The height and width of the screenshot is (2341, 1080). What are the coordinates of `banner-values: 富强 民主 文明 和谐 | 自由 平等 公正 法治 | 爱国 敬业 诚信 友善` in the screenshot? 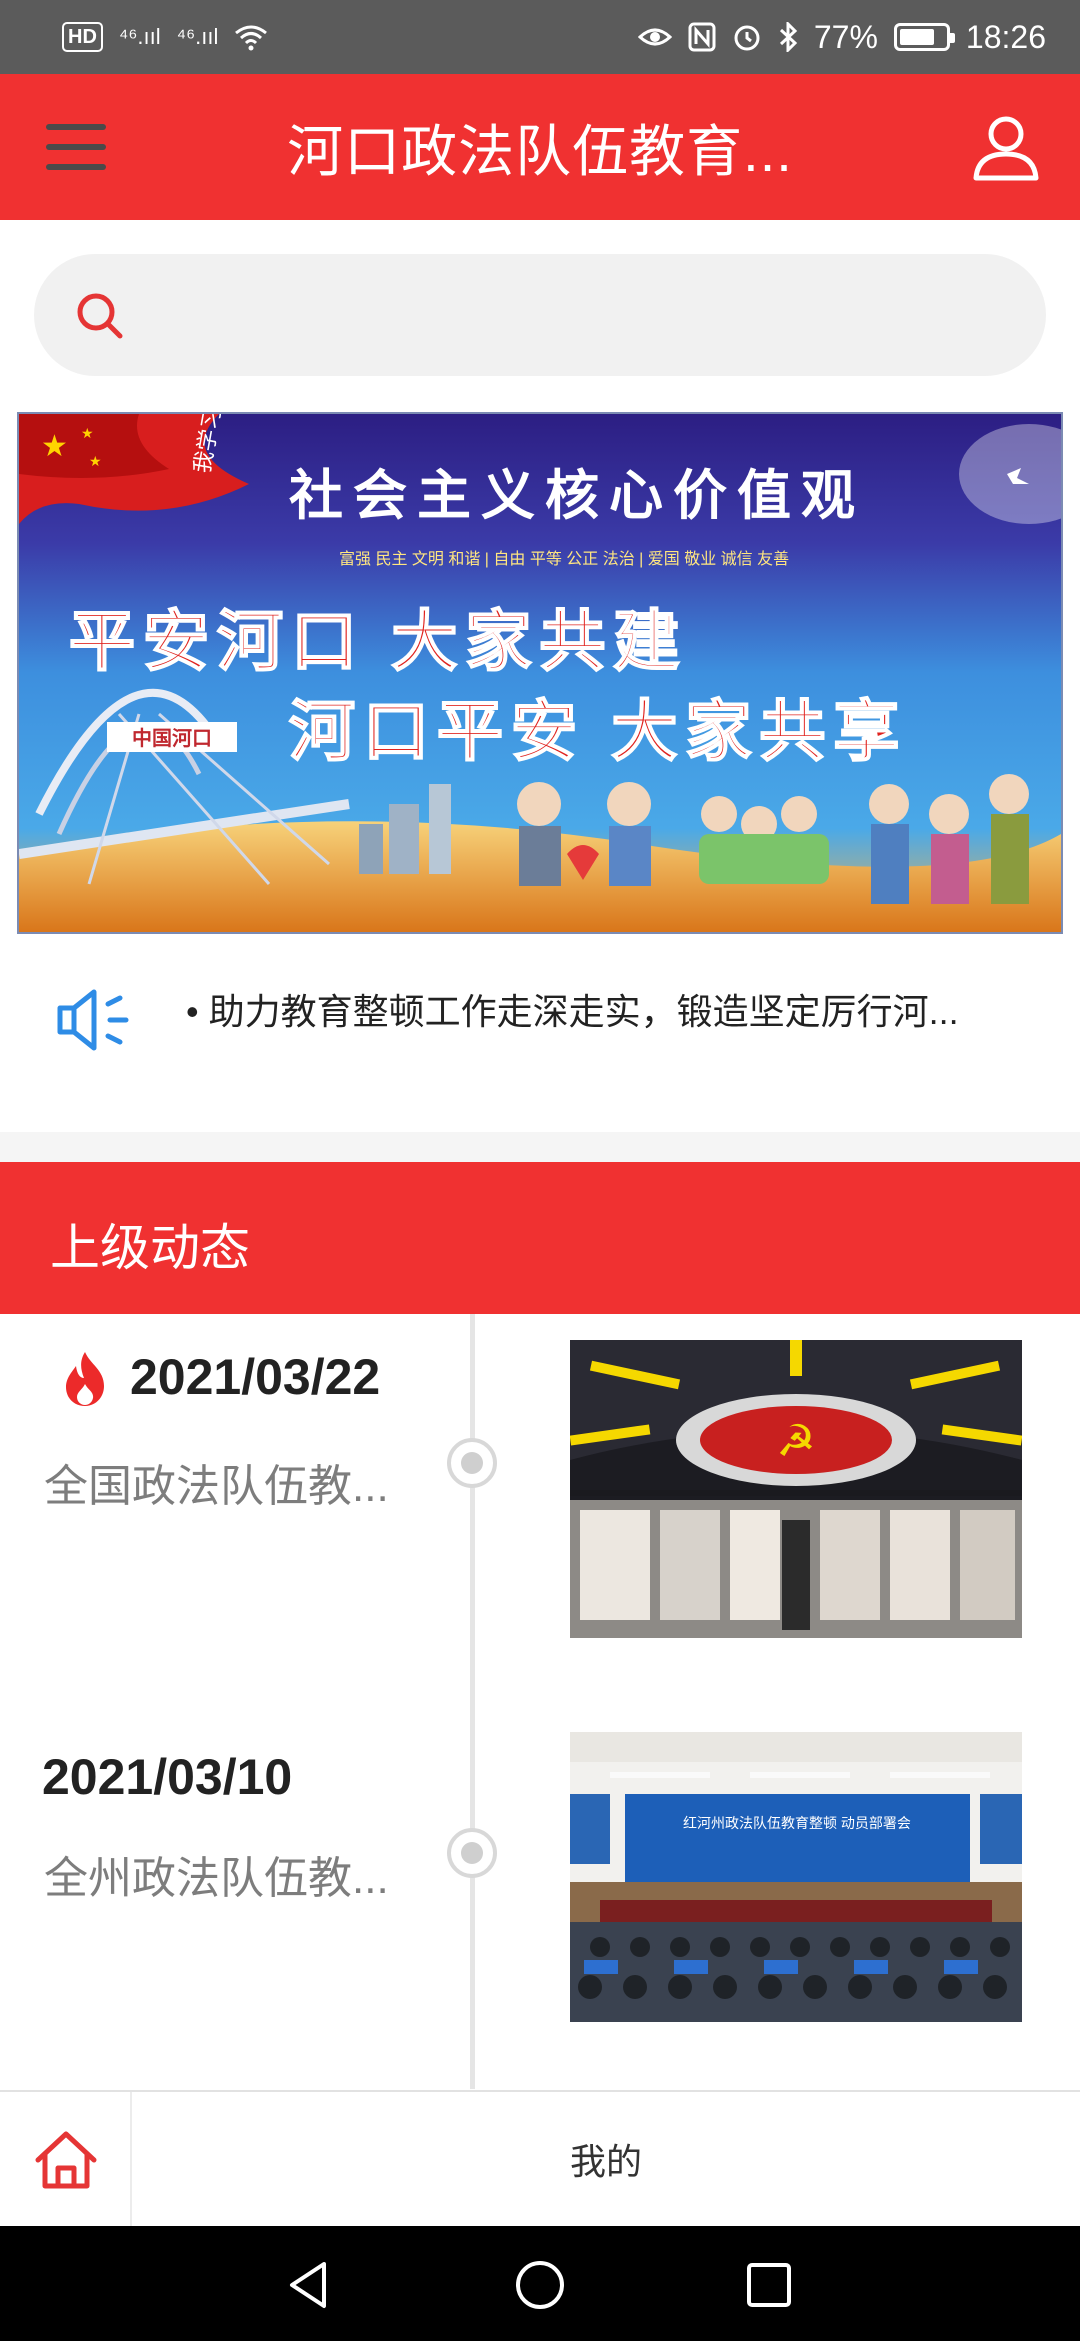 It's located at (564, 559).